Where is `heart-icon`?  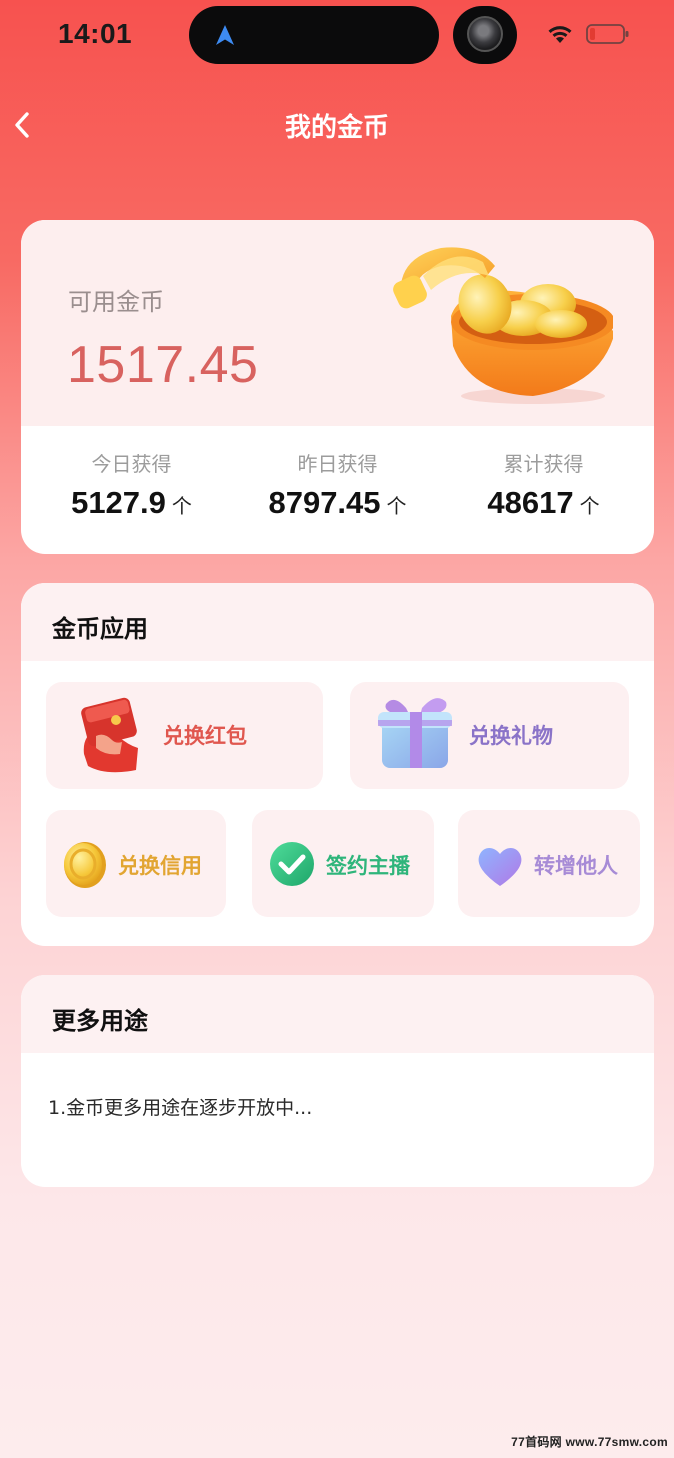
heart-icon is located at coordinates (500, 867).